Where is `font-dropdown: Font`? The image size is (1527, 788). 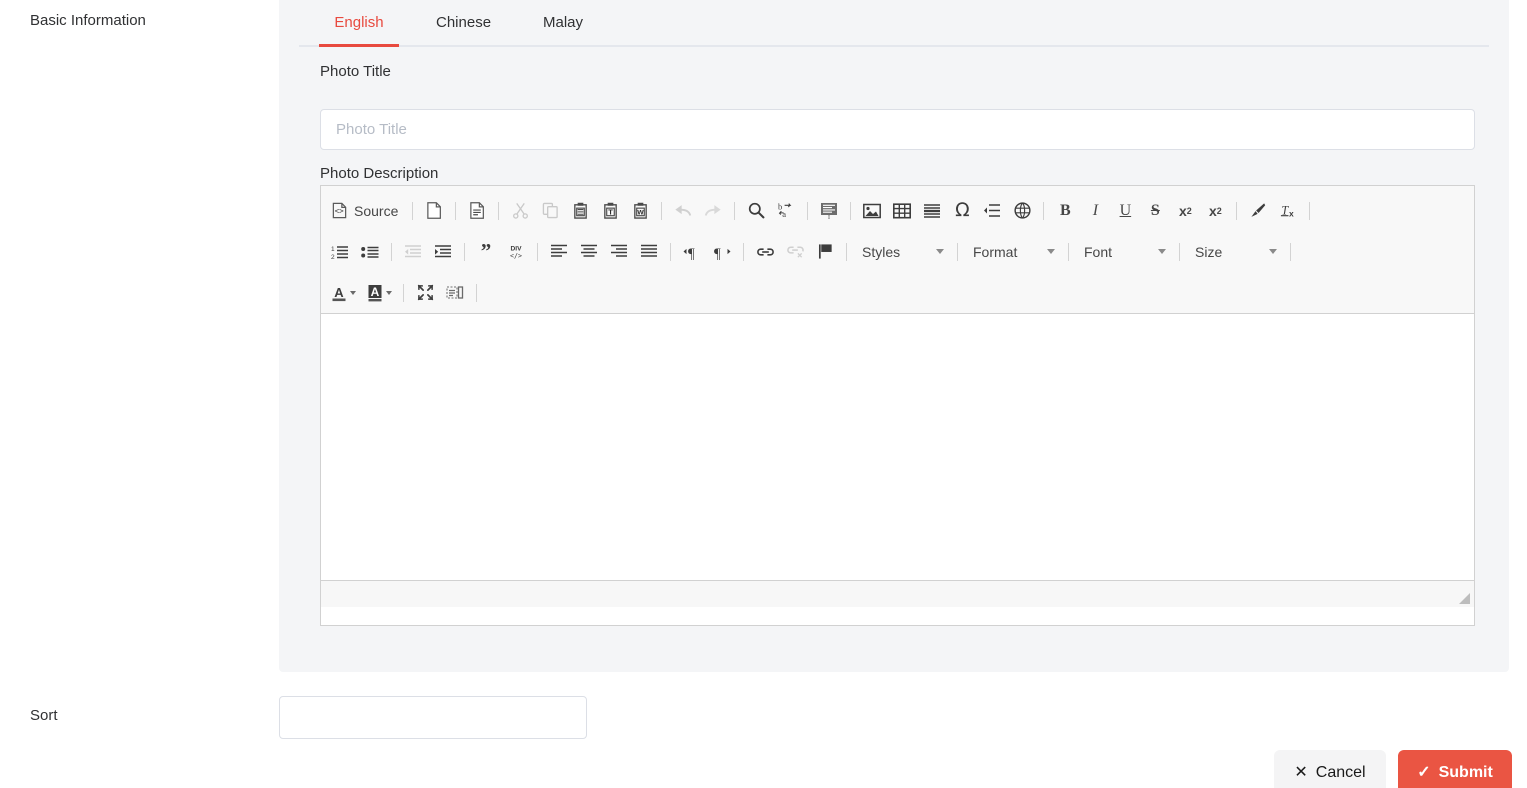
font-dropdown: Font is located at coordinates (1124, 252).